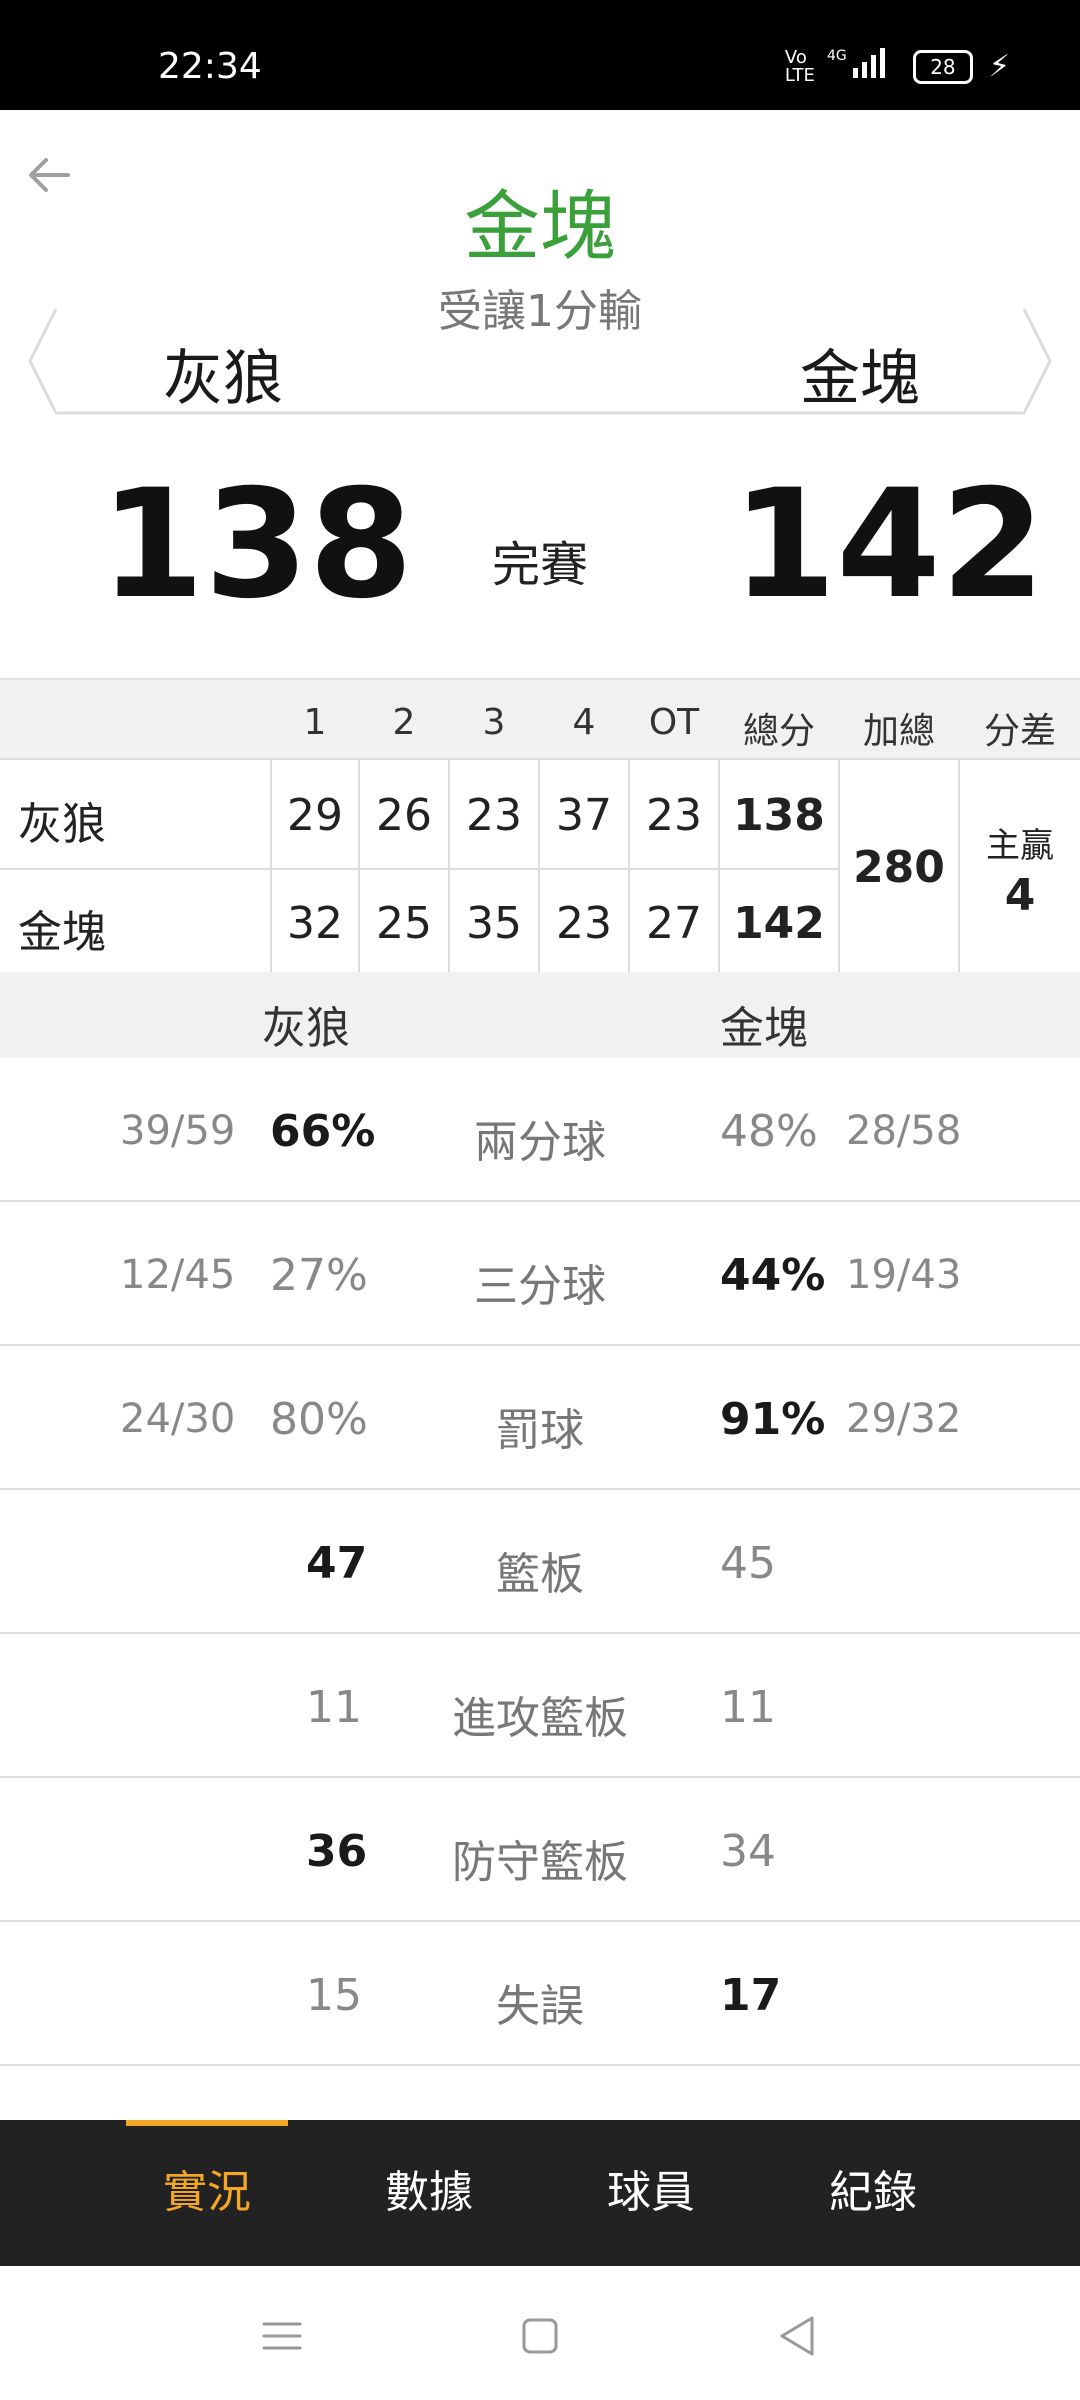 The image size is (1080, 2400). What do you see at coordinates (904, 1419) in the screenshot?
I see `stat-right-ratio: 29/32` at bounding box center [904, 1419].